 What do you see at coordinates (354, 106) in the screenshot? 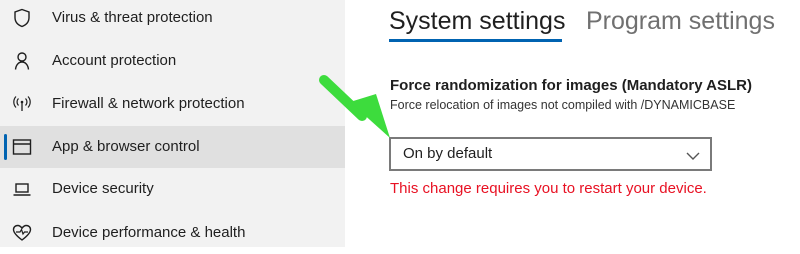
I see `green-arrow-icon` at bounding box center [354, 106].